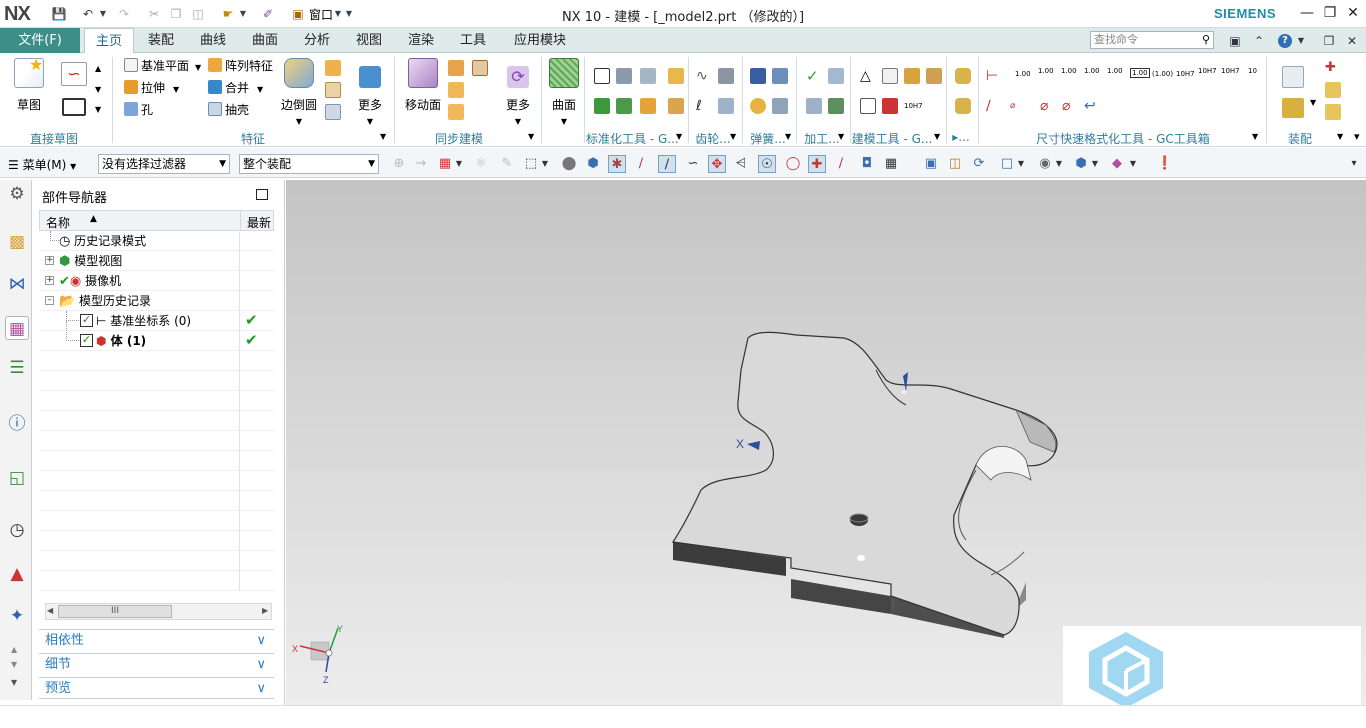 Image resolution: width=1366 pixels, height=728 pixels. Describe the element at coordinates (156, 640) in the screenshot. I see `dependencies-panel: 相依性 ∨` at that location.